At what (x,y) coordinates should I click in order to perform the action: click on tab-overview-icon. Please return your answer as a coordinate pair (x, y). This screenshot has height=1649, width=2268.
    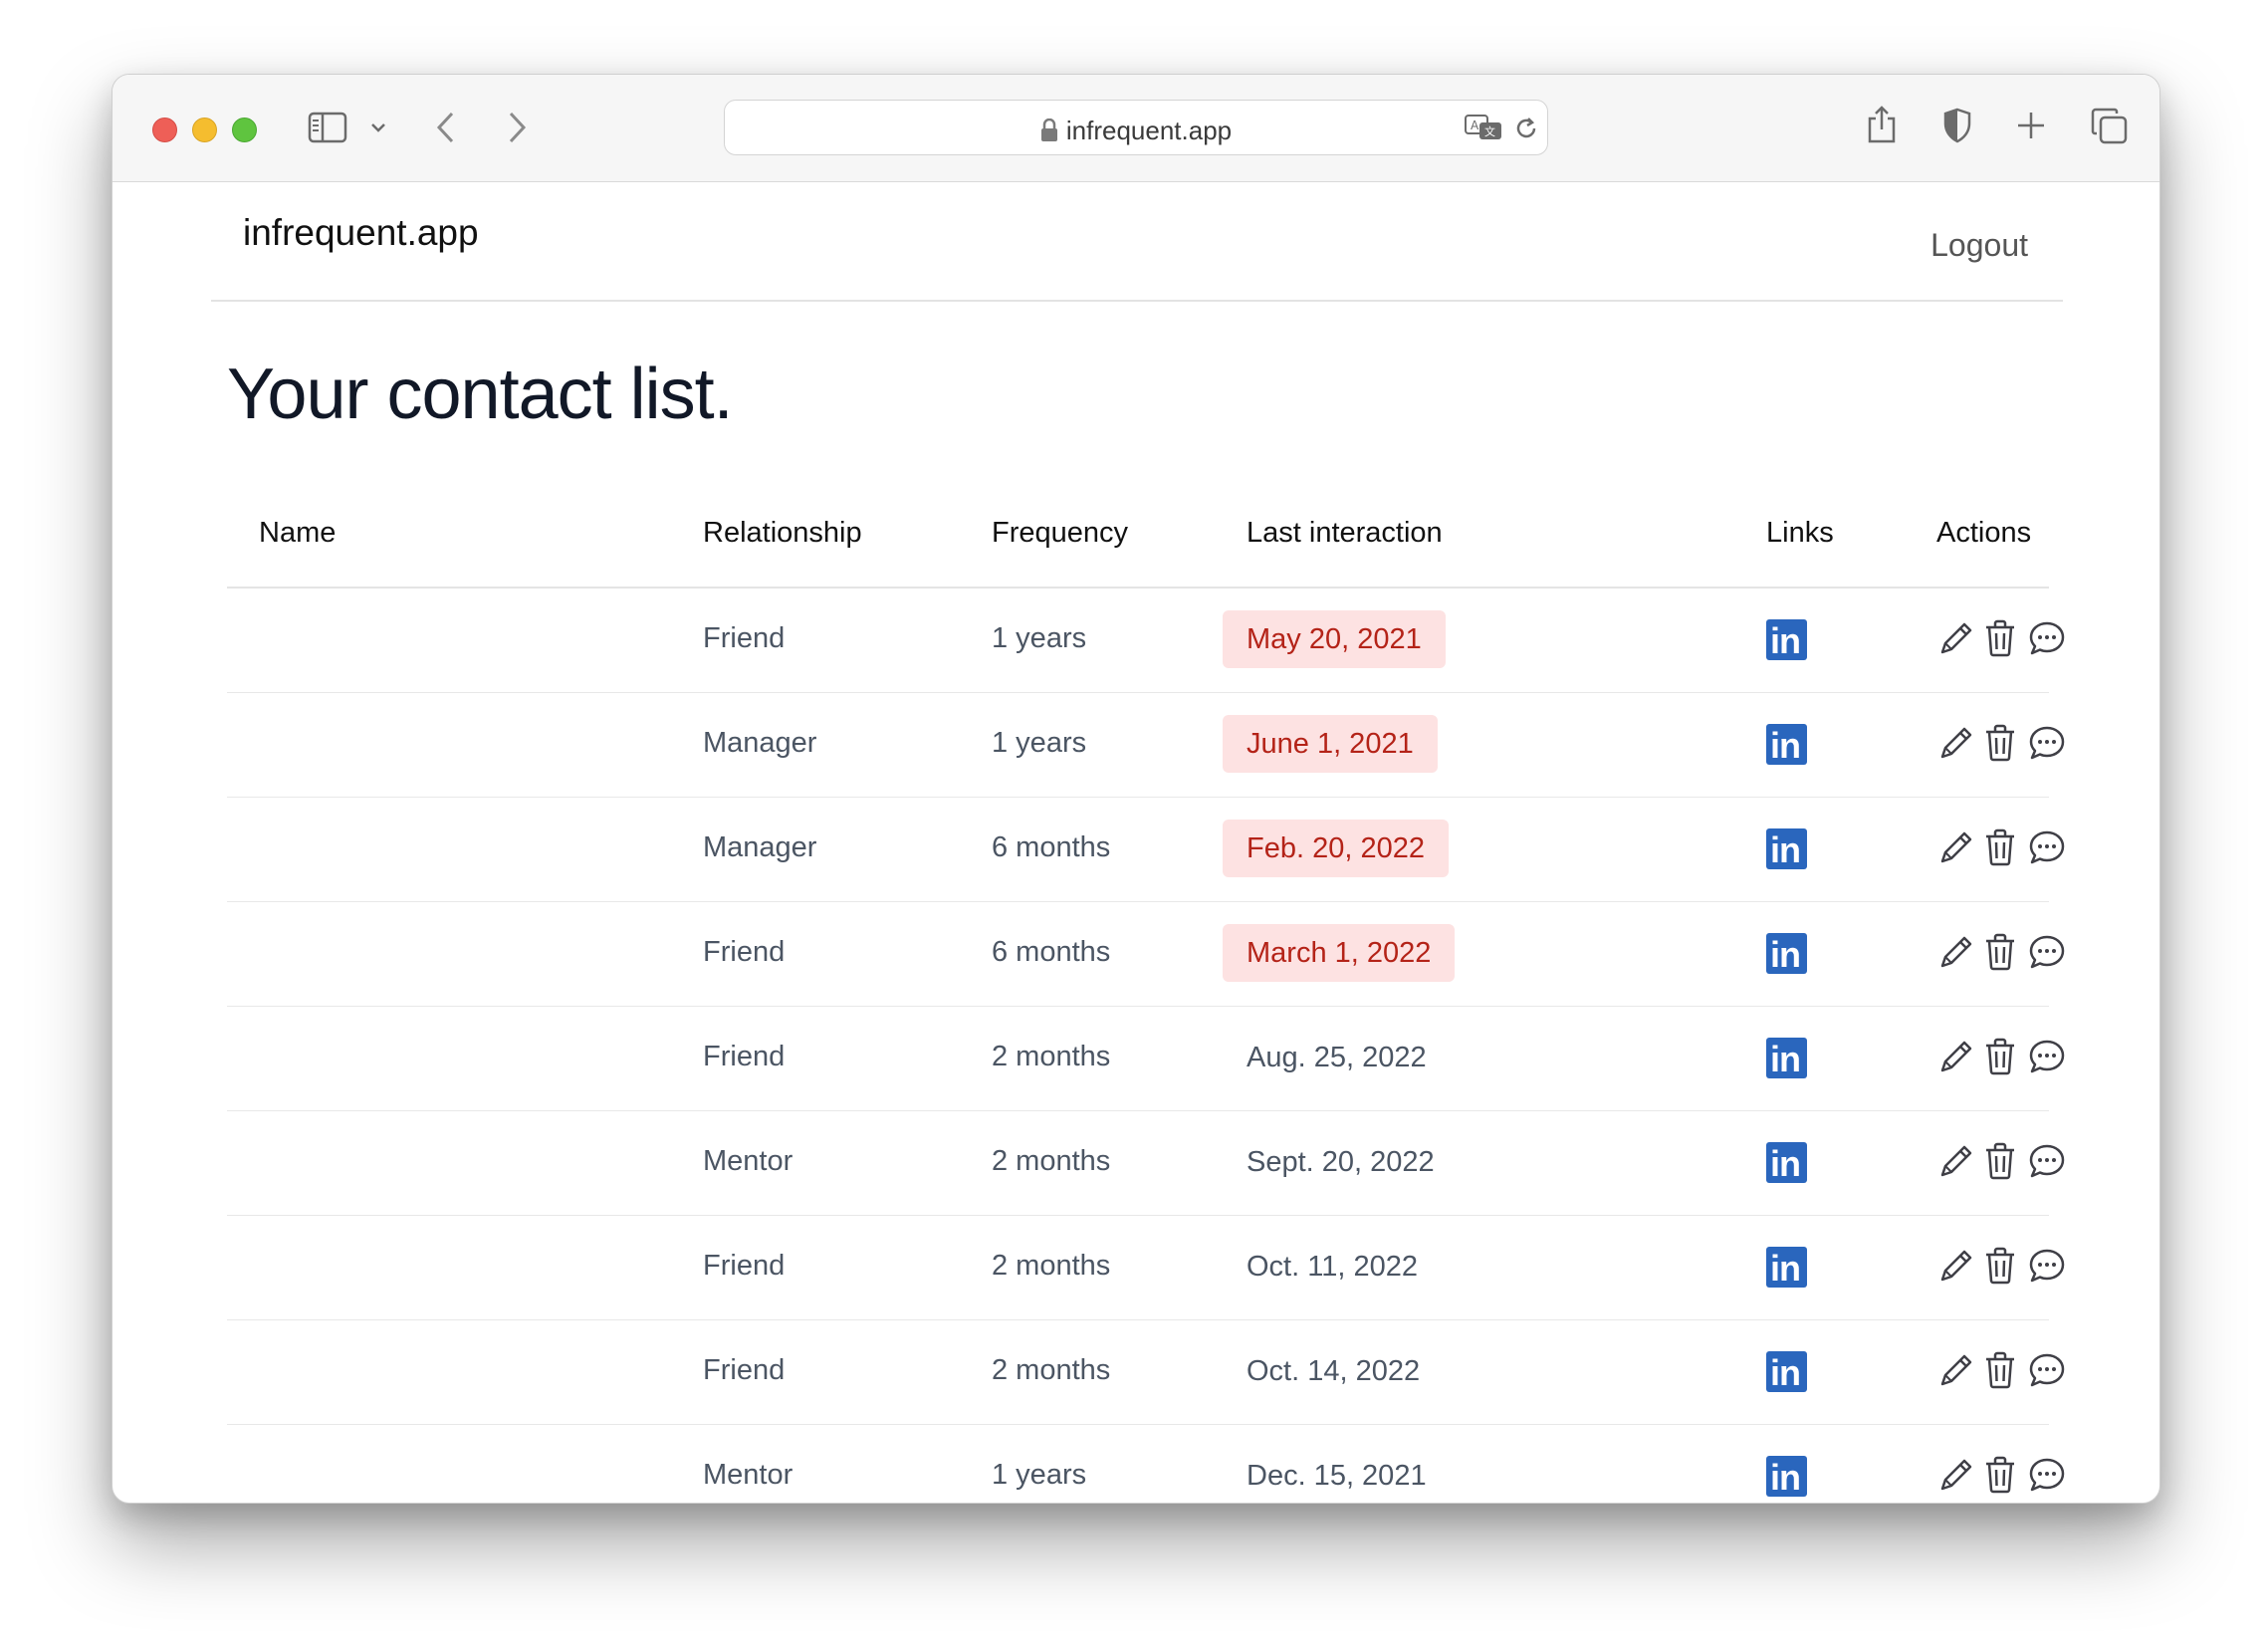
    Looking at the image, I should click on (2110, 126).